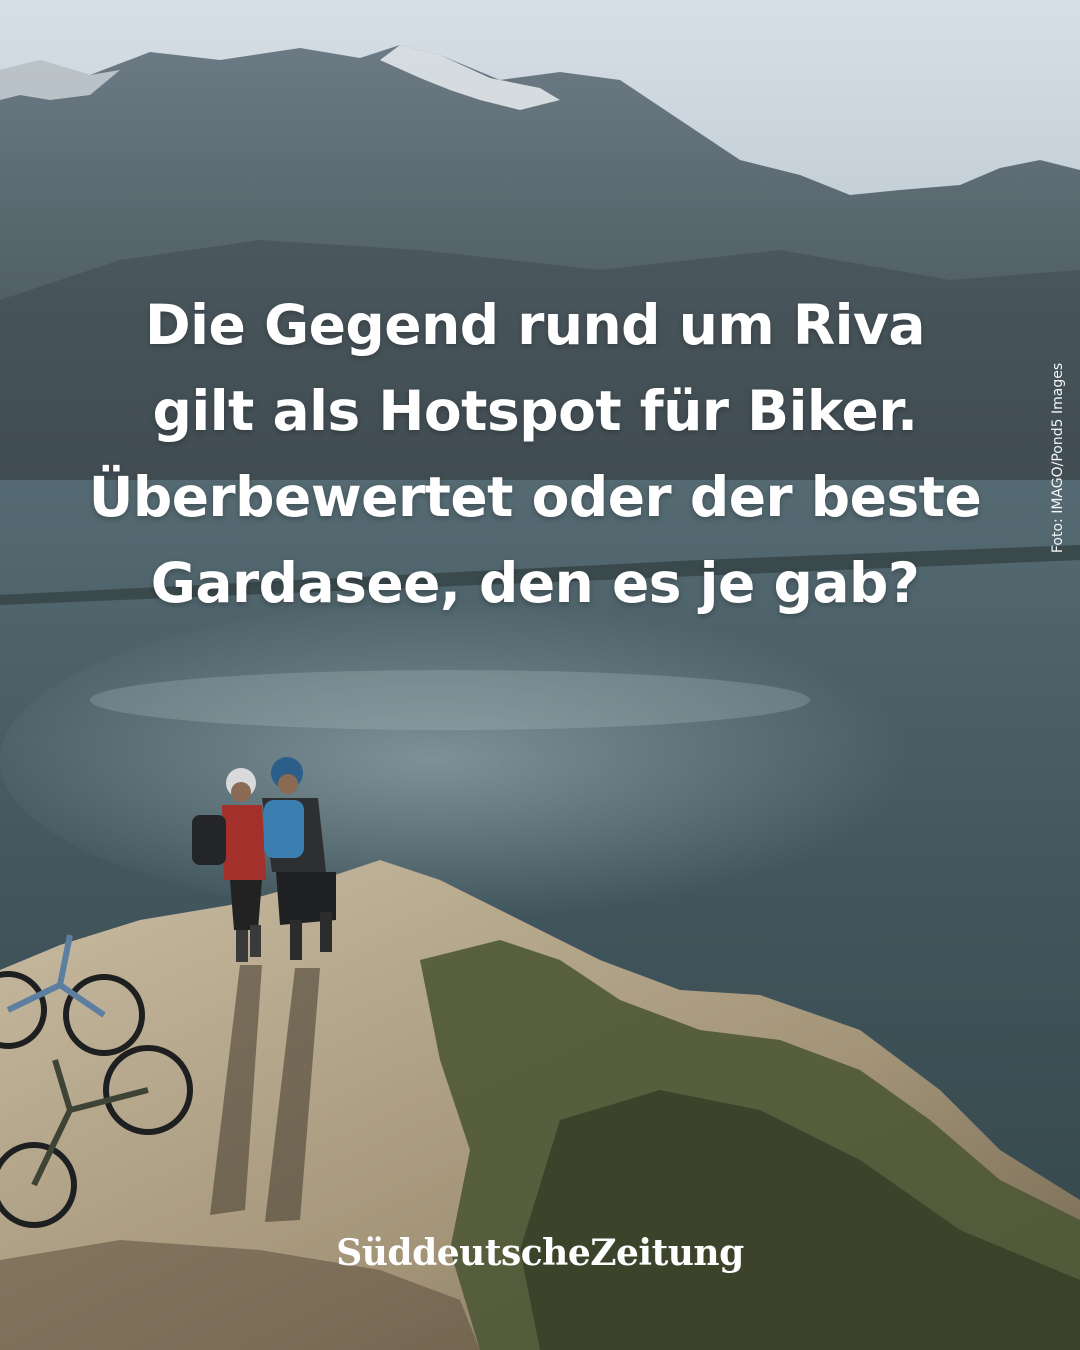 The width and height of the screenshot is (1080, 1350). Describe the element at coordinates (535, 497) in the screenshot. I see `headline-line: Überbewertet oder der beste` at that location.